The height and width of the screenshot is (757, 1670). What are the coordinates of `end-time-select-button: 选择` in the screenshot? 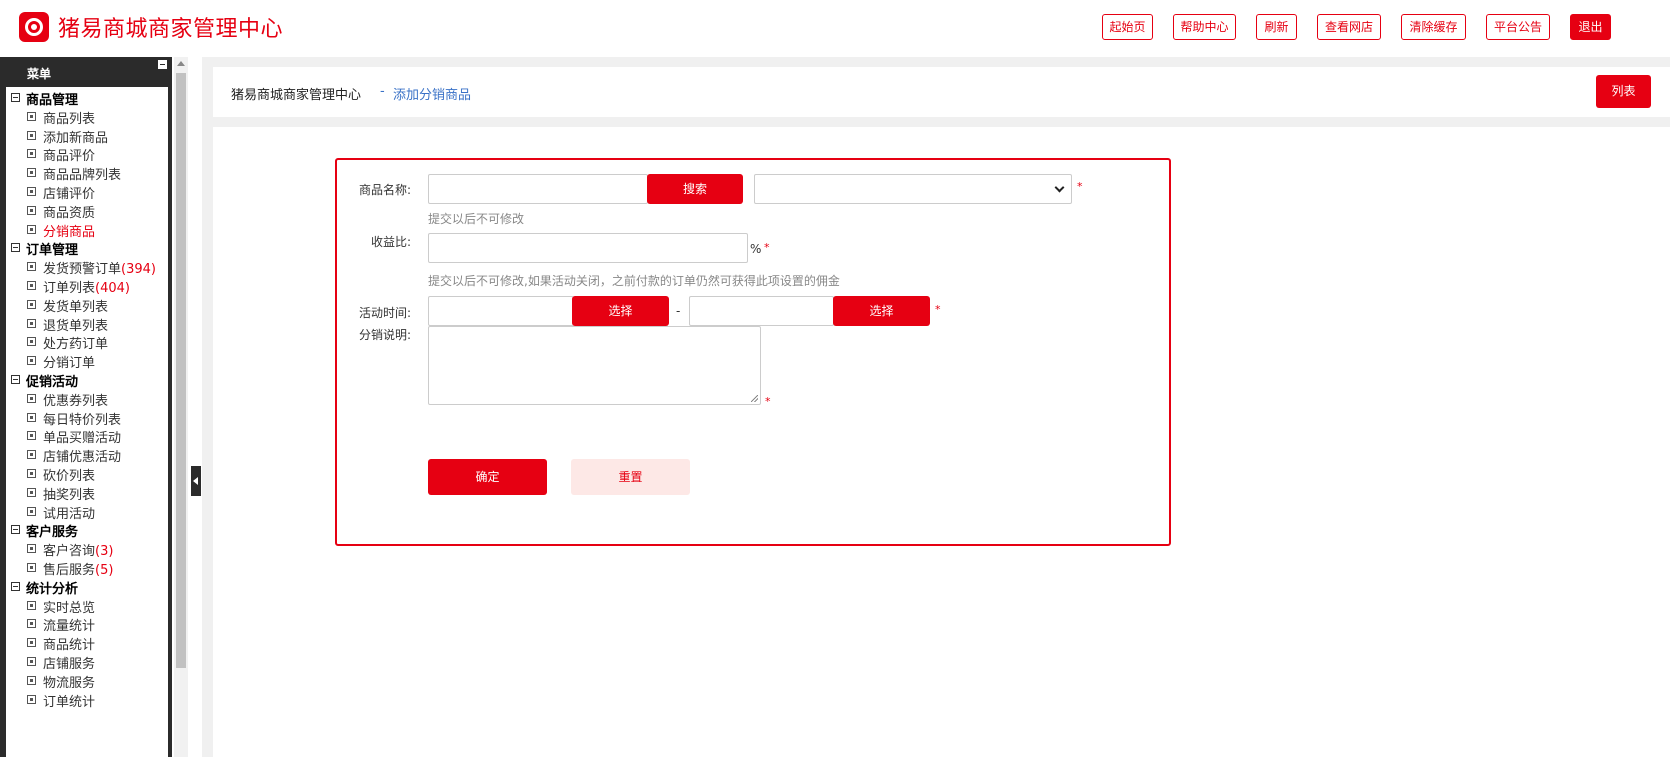 It's located at (881, 311).